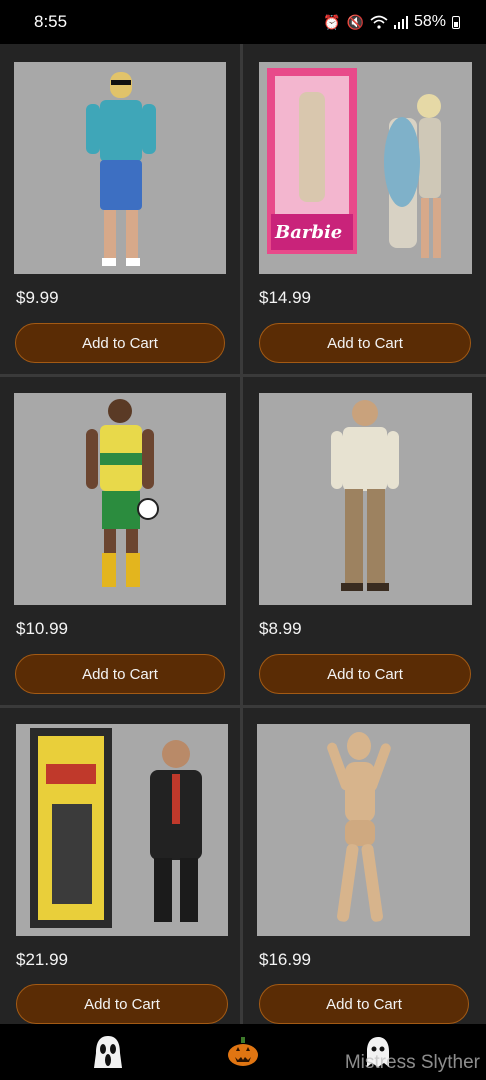 This screenshot has width=486, height=1080. I want to click on alarm-icon: ⏰, so click(332, 21).